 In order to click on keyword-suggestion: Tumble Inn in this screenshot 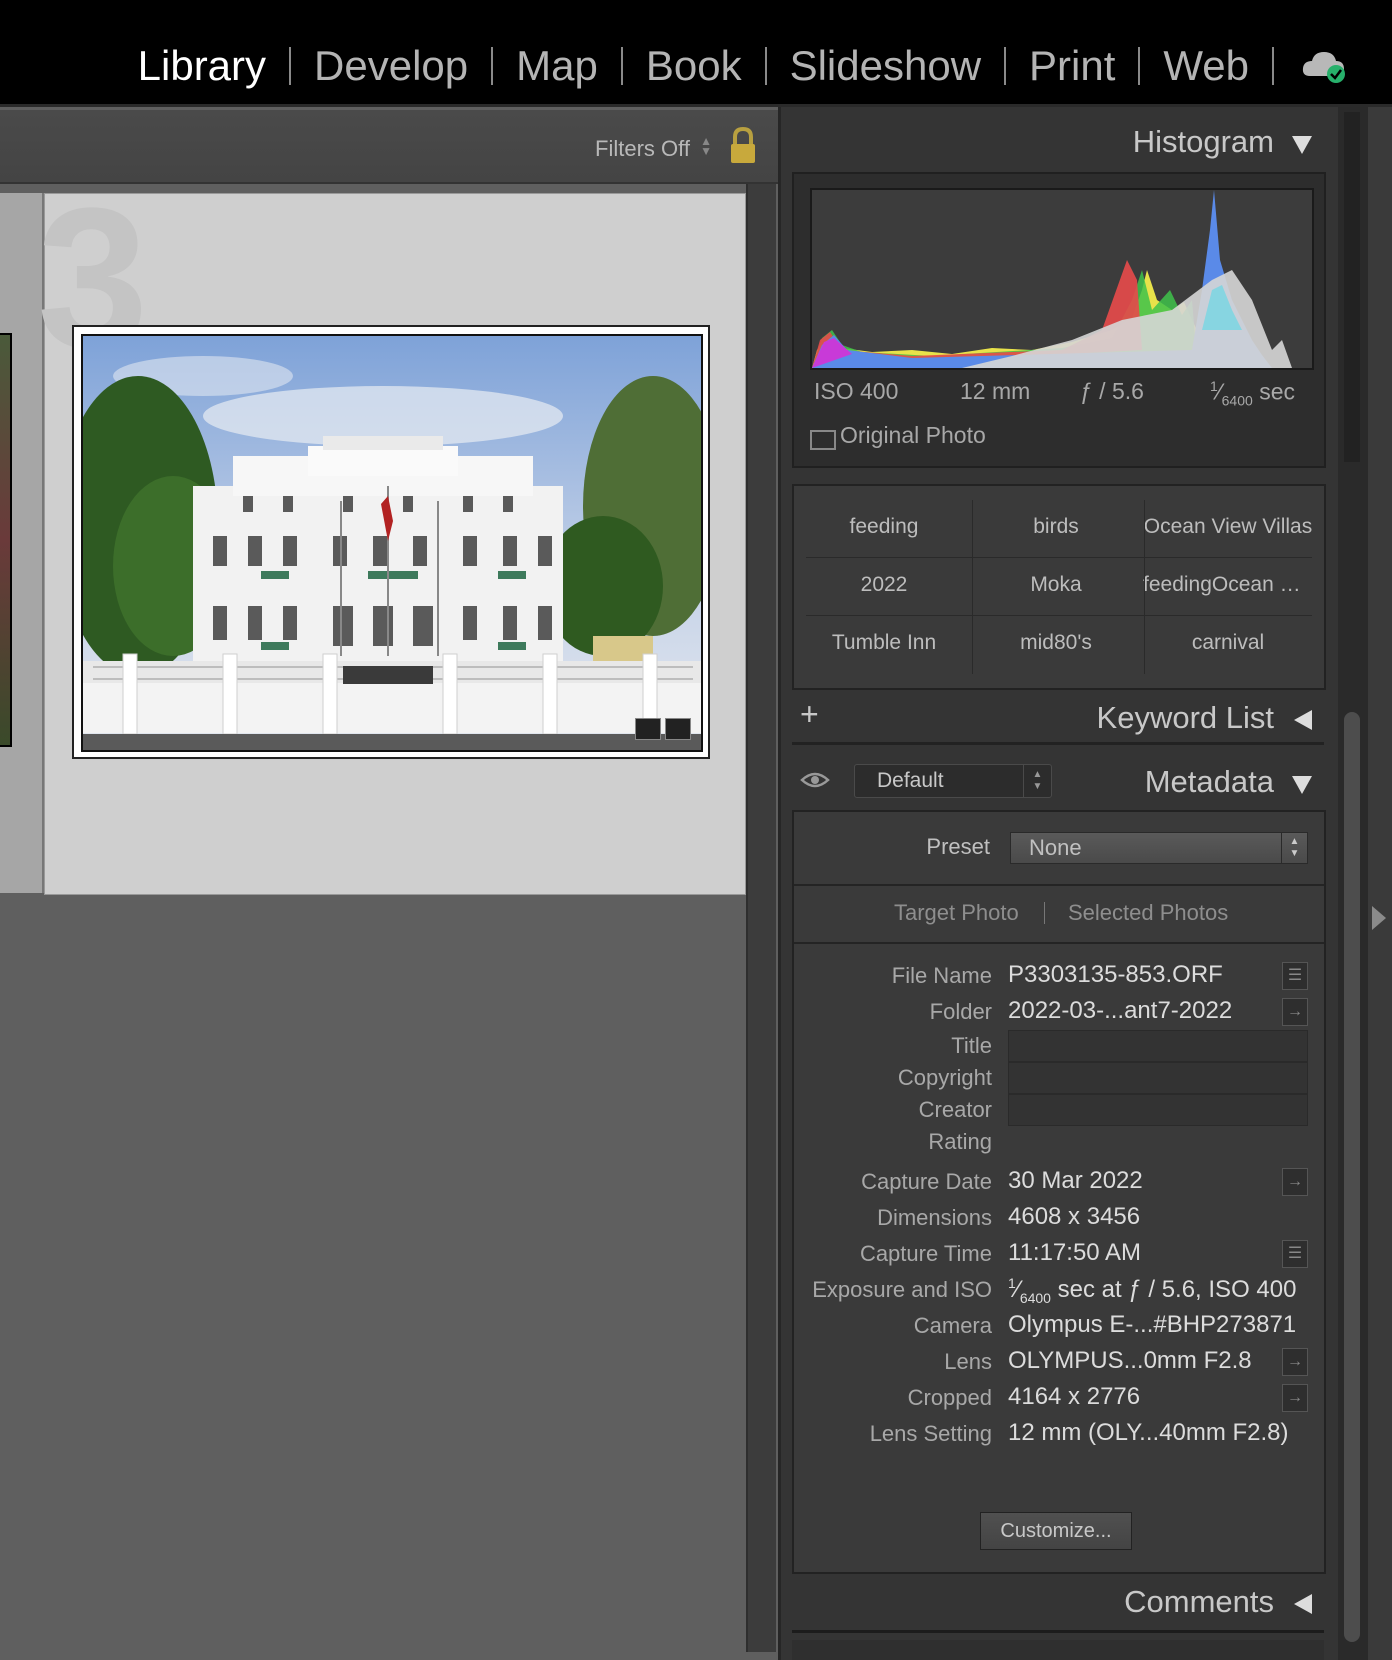, I will do `click(884, 643)`.